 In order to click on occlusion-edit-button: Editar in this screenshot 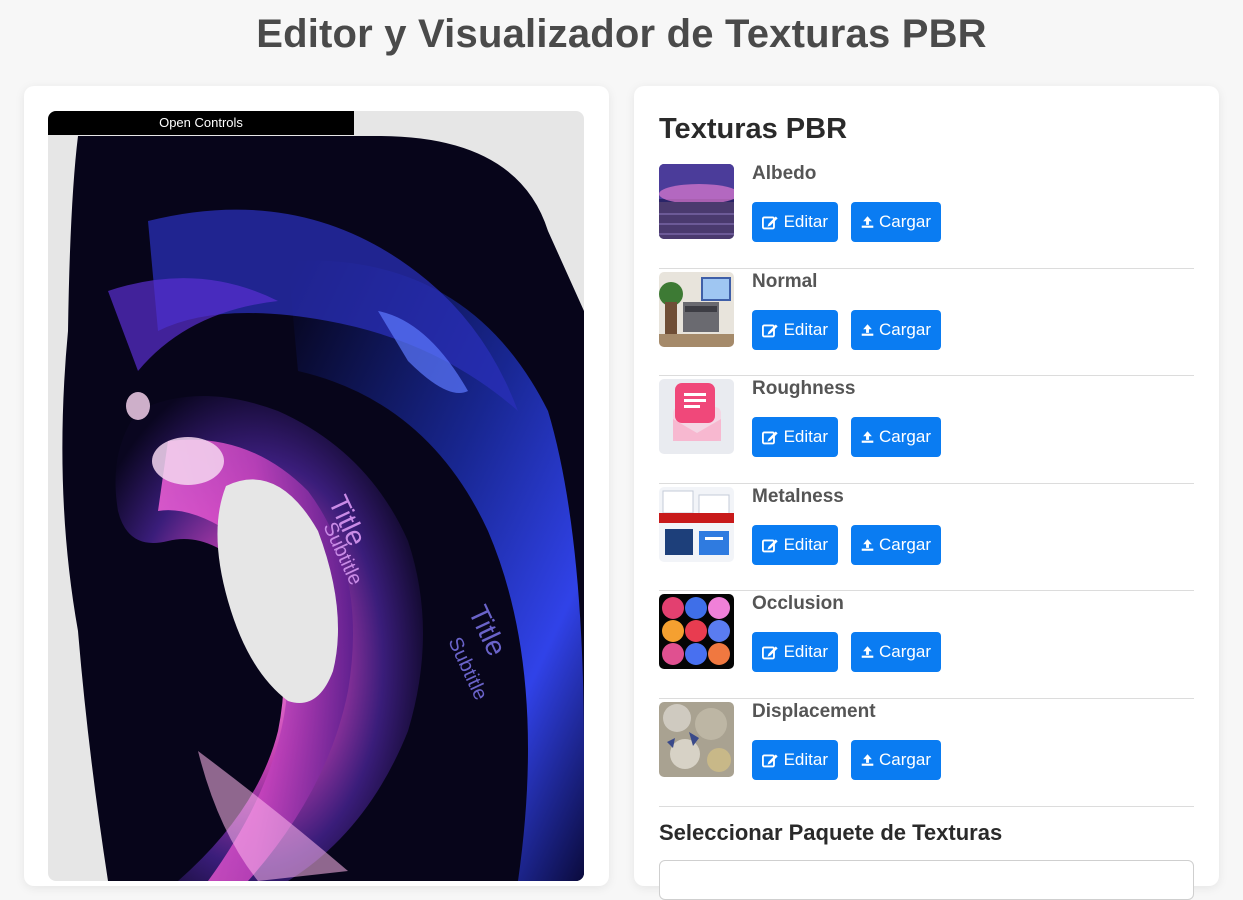, I will do `click(795, 652)`.